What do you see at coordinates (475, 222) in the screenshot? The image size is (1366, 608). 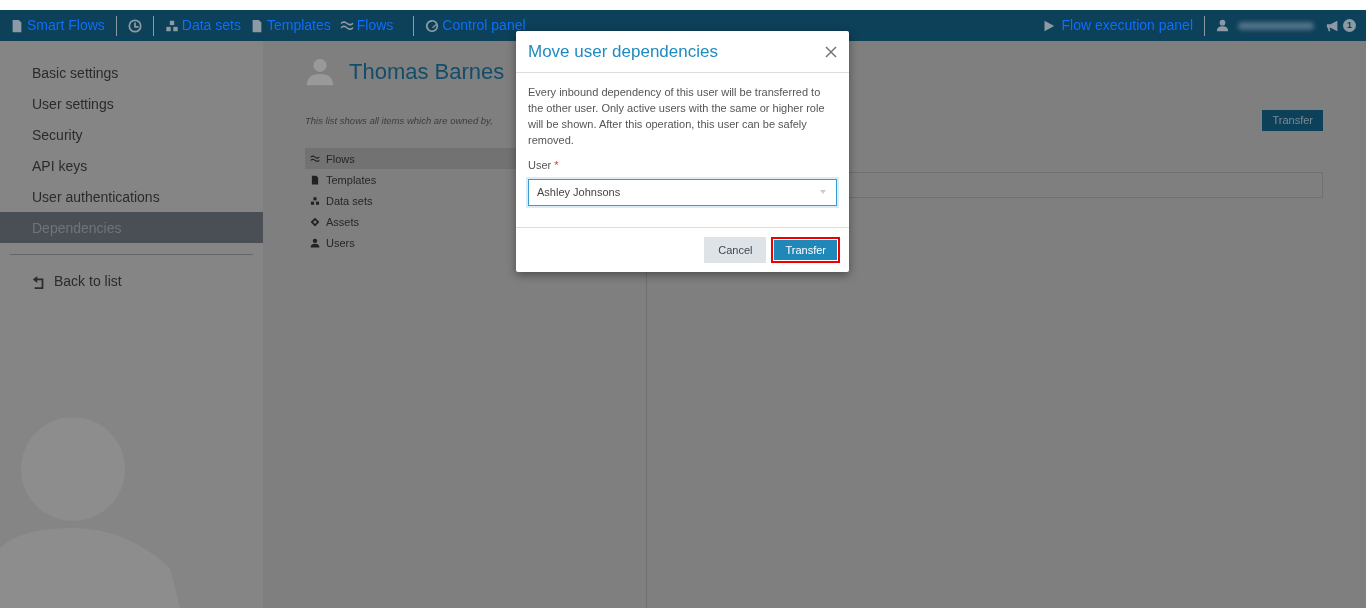 I see `category-item: Assets` at bounding box center [475, 222].